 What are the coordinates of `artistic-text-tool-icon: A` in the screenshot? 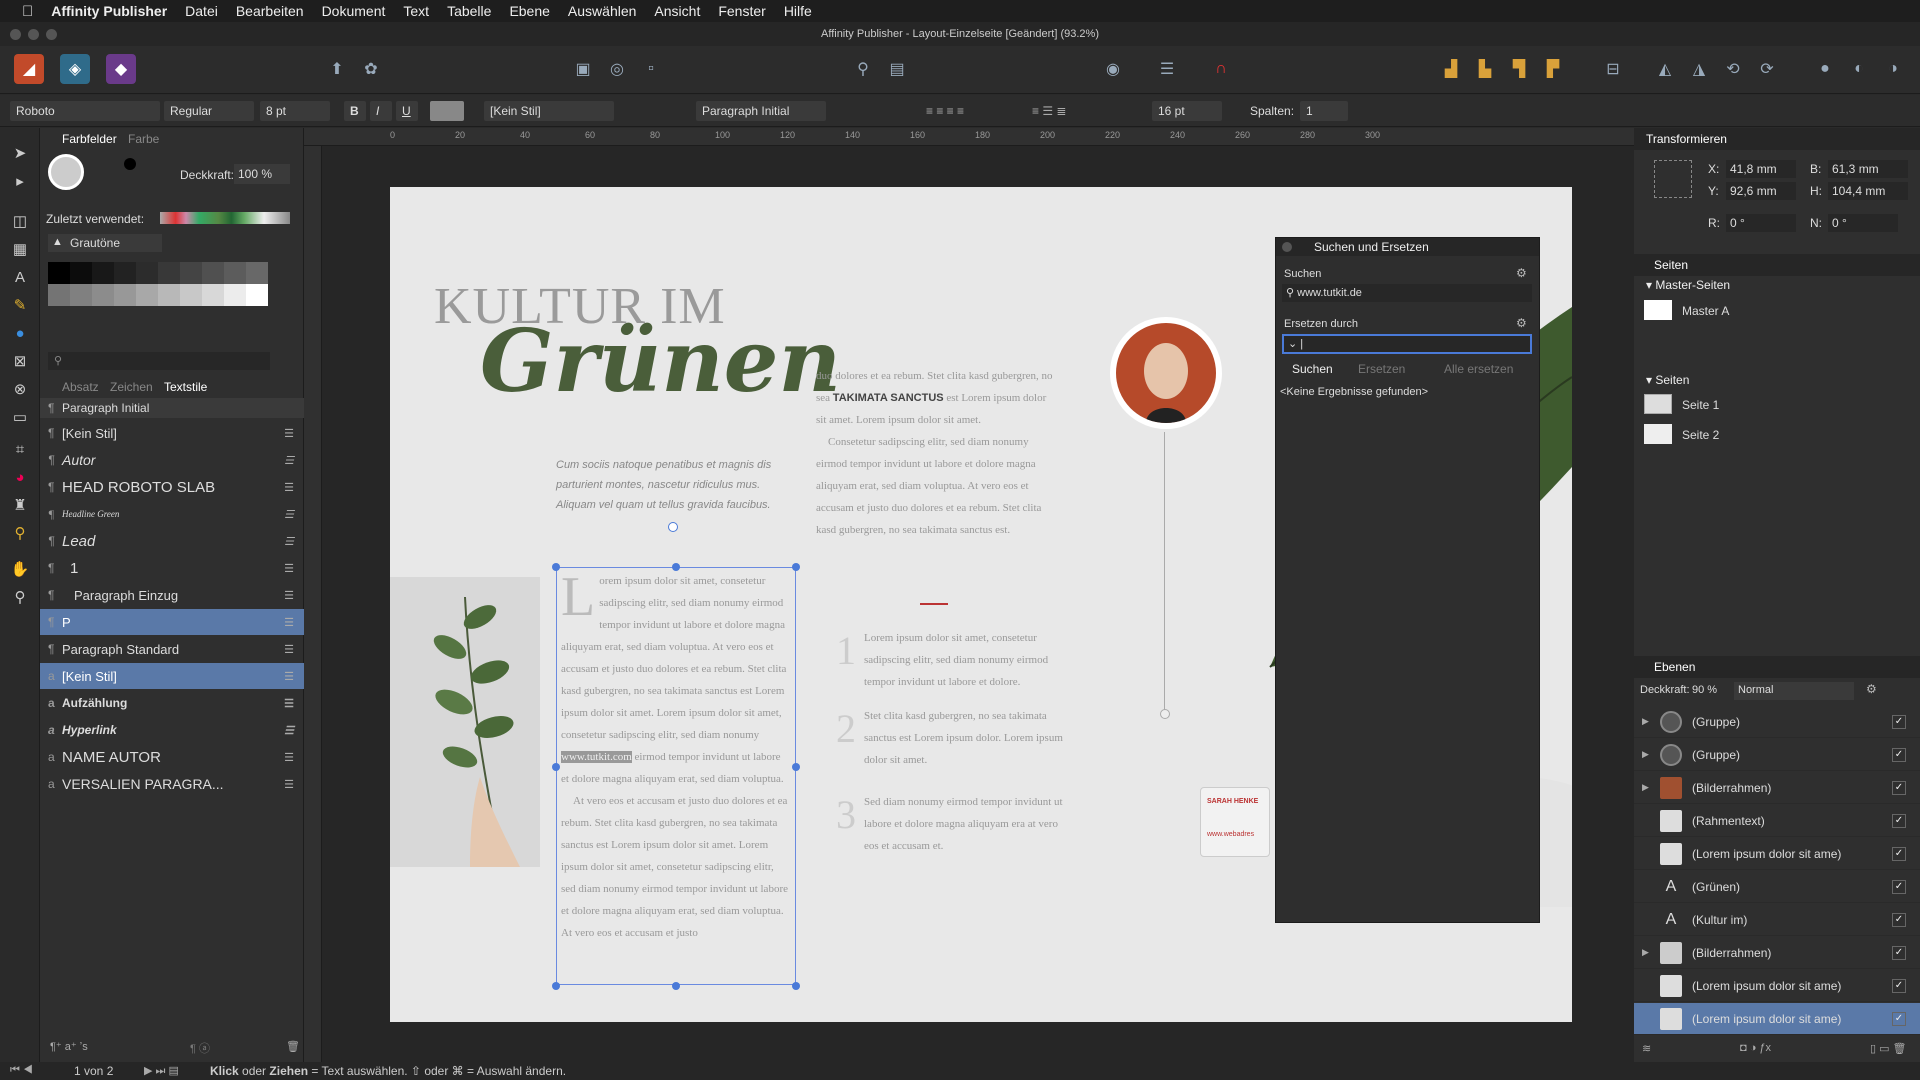 It's located at (20, 278).